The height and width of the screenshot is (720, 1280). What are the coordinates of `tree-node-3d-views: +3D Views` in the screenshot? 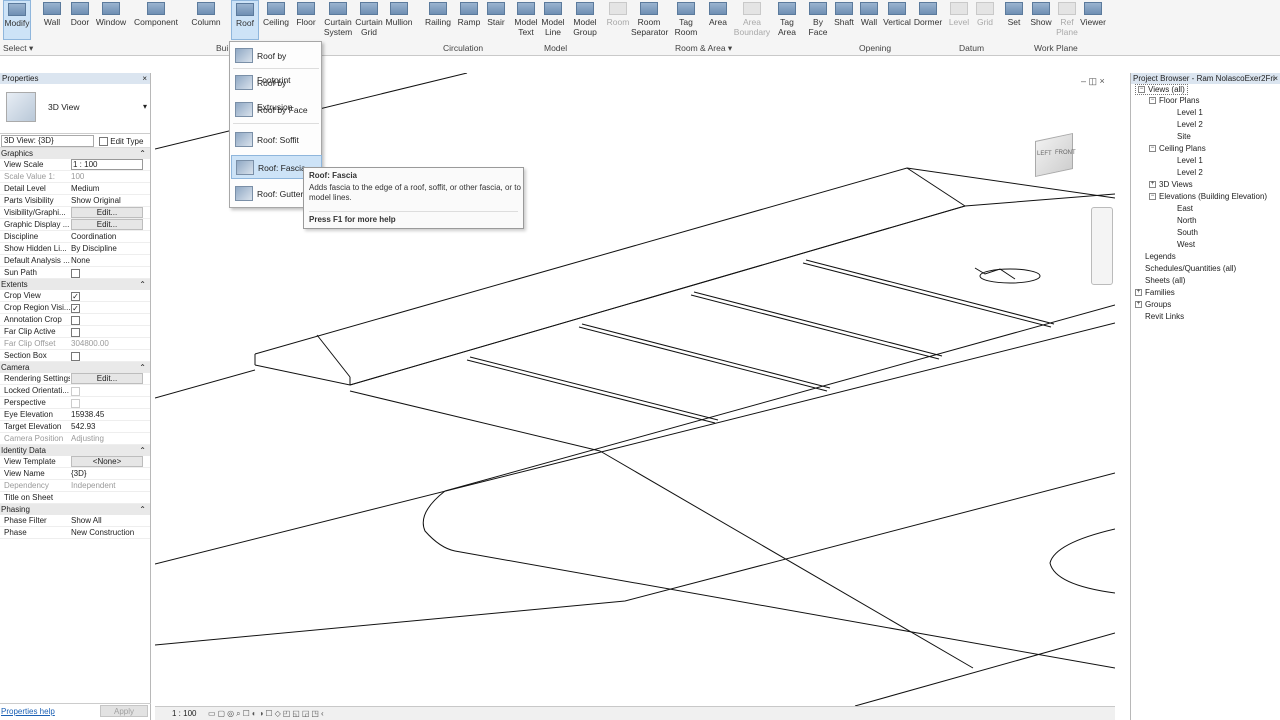 It's located at (1171, 184).